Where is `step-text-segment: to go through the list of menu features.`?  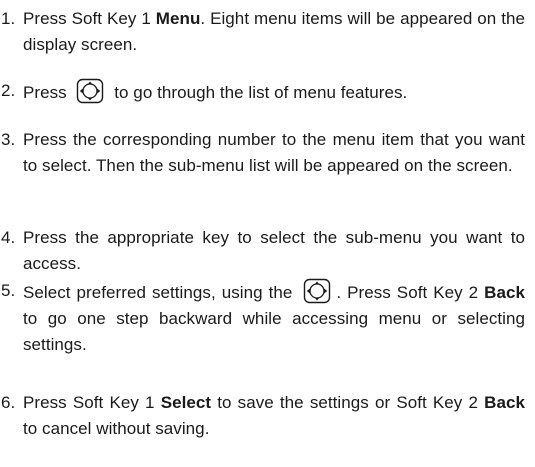 step-text-segment: to go through the list of menu features. is located at coordinates (258, 92).